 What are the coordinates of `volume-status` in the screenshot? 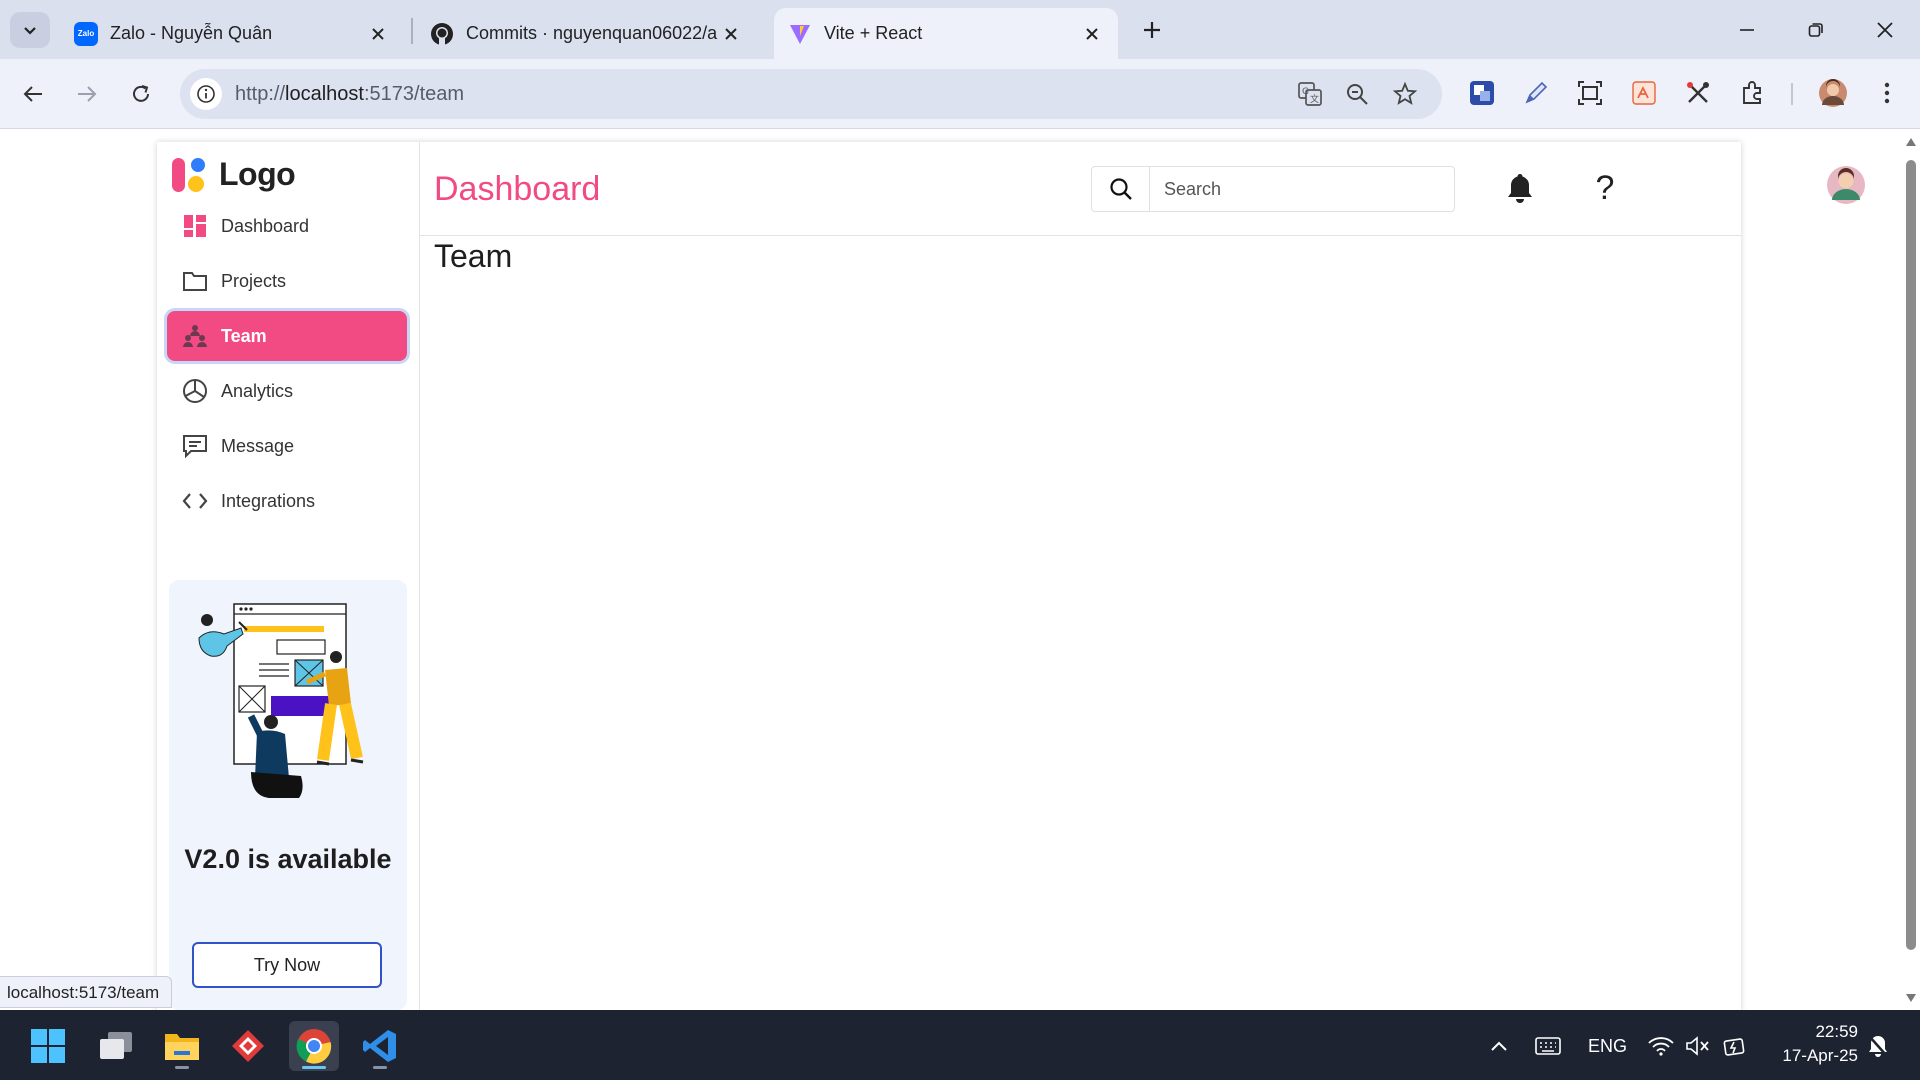 It's located at (1698, 1046).